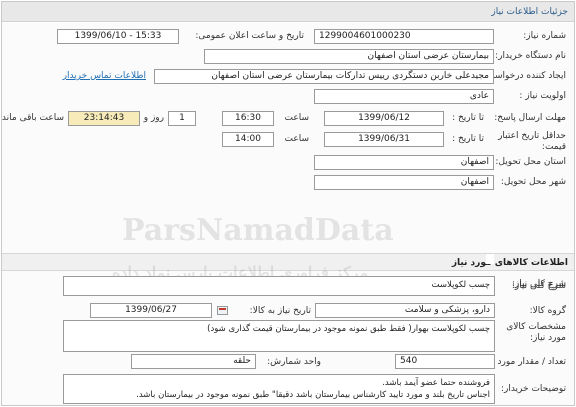 The image size is (576, 407). What do you see at coordinates (530, 118) in the screenshot?
I see `send-deadline-label: مهلت ارسال پاسخ:` at bounding box center [530, 118].